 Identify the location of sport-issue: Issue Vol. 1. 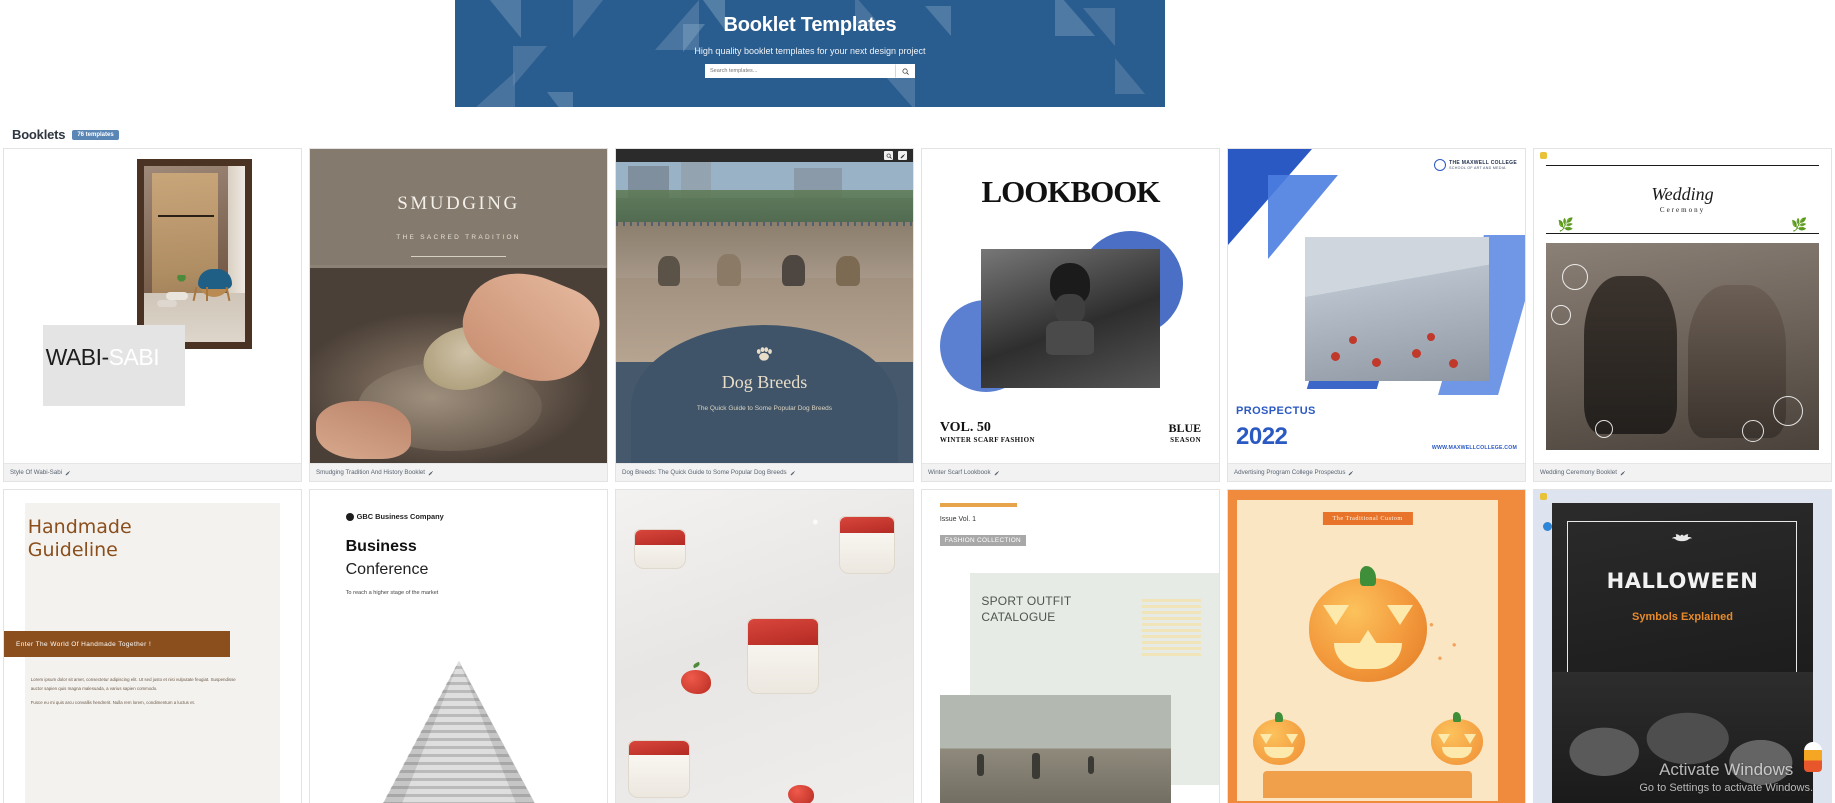
(958, 519).